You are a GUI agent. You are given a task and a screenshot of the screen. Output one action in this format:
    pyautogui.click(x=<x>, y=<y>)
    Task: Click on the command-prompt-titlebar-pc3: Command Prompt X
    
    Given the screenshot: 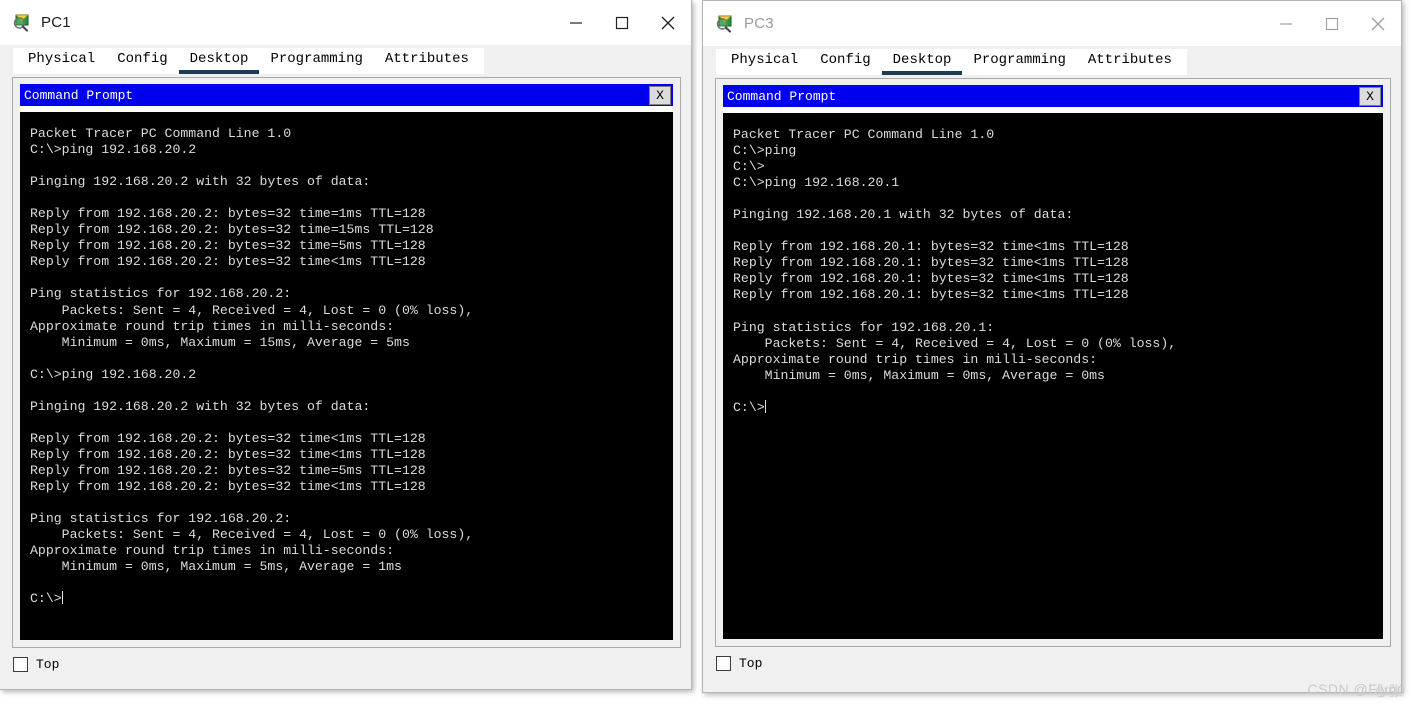 What is the action you would take?
    pyautogui.click(x=1053, y=96)
    